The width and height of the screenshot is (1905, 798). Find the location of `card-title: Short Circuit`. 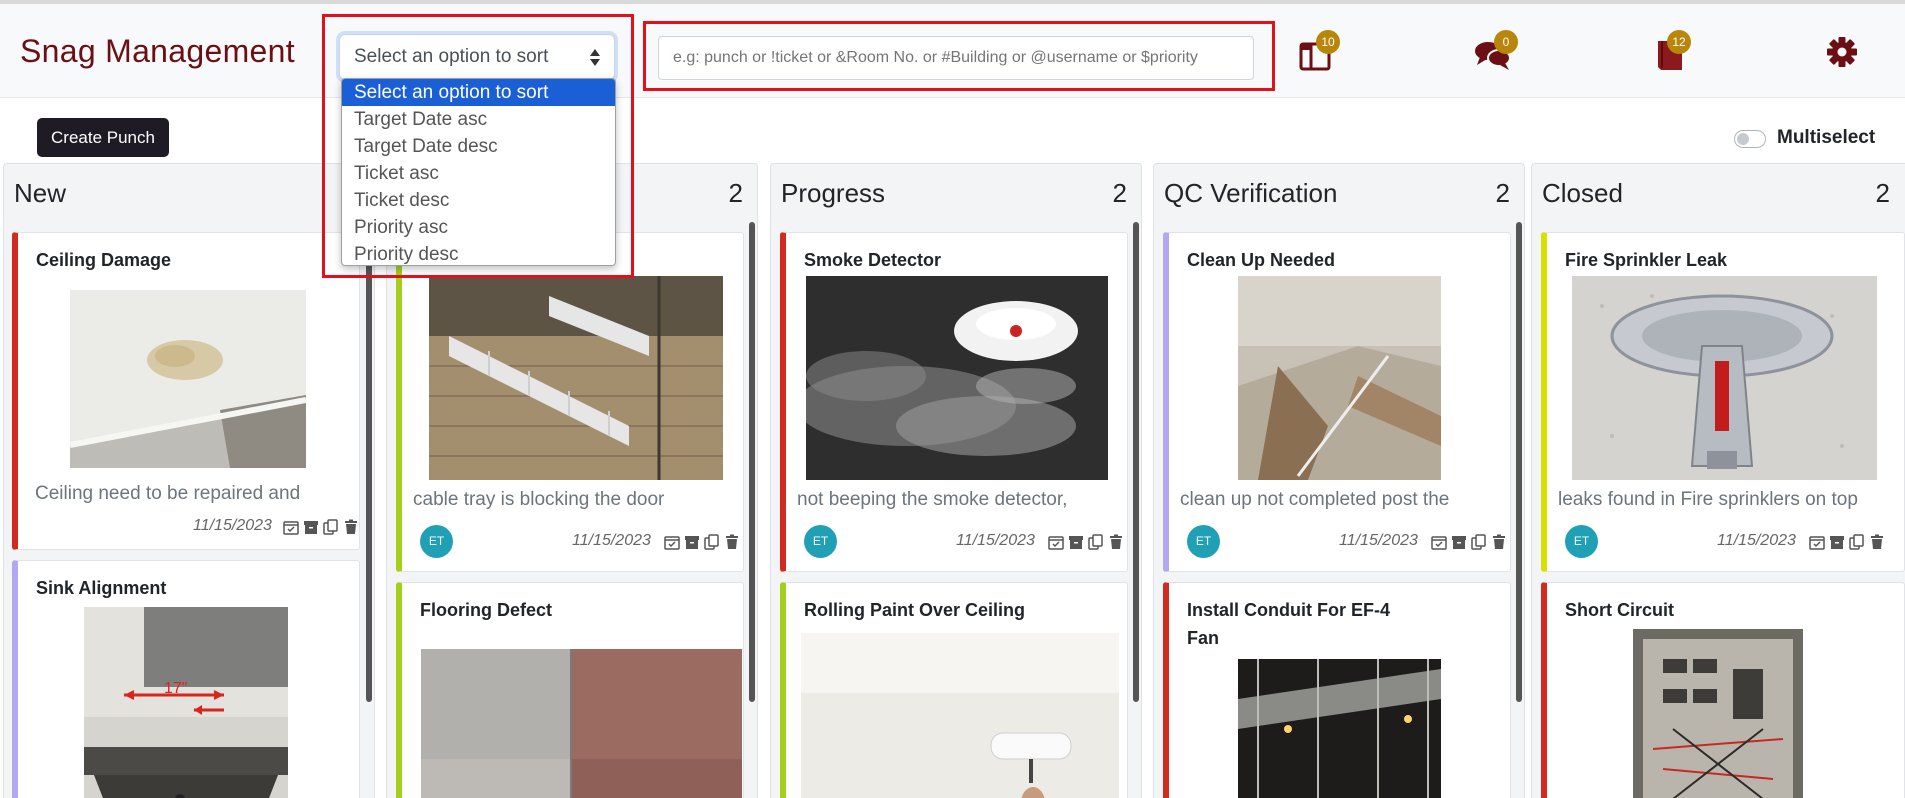

card-title: Short Circuit is located at coordinates (1620, 610).